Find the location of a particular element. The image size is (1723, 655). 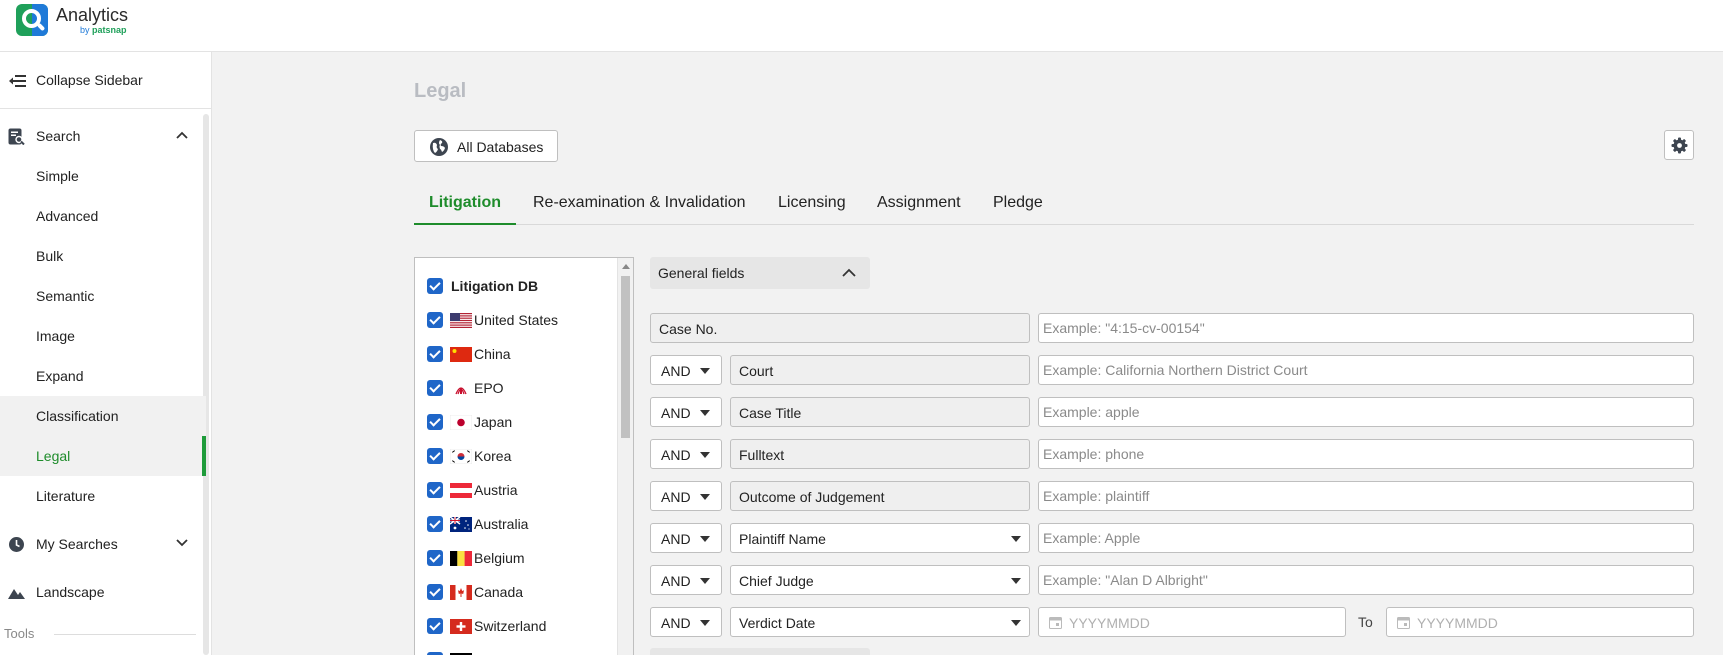

db-checkbox-epo: EPO is located at coordinates (465, 388).